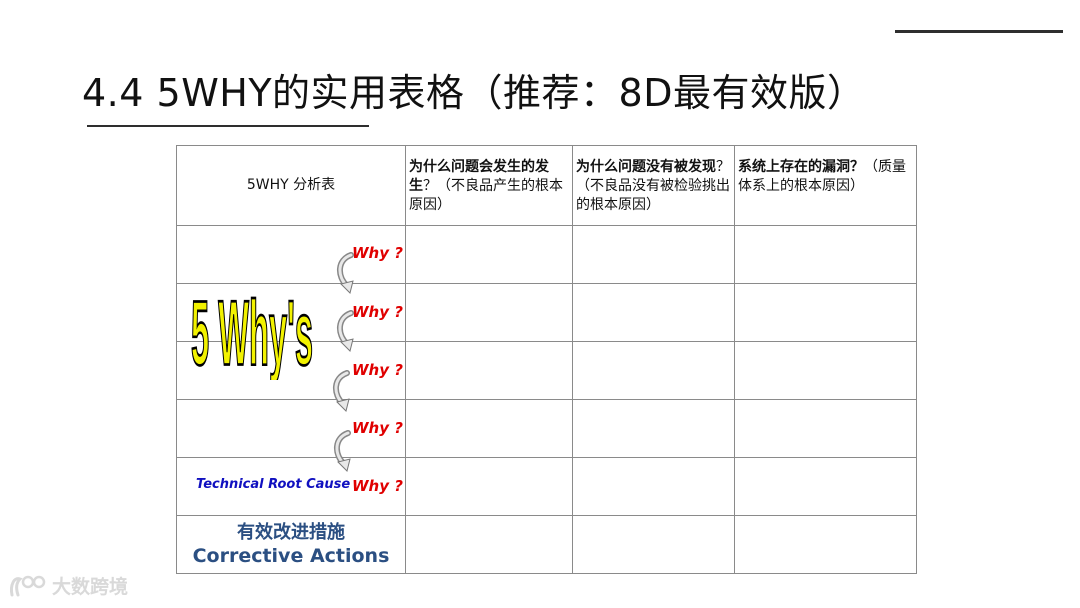 This screenshot has height=608, width=1080. Describe the element at coordinates (377, 428) in the screenshot. I see `why-label-4: Why ?` at that location.